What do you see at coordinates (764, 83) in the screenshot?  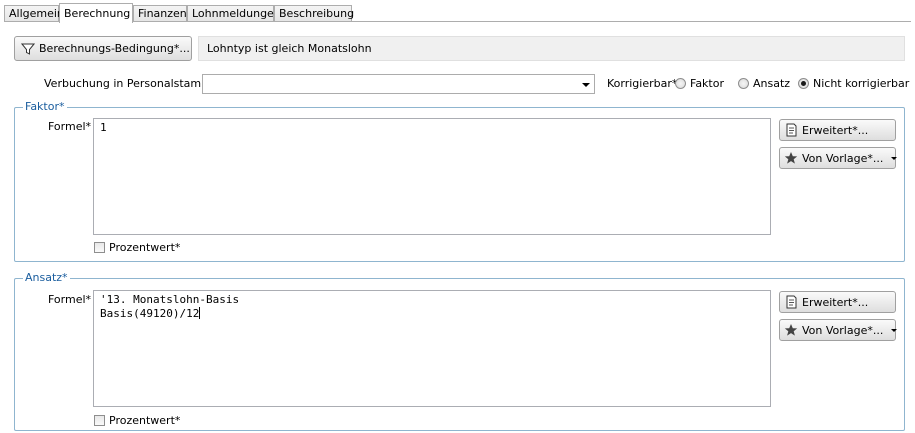 I see `radio-ansatz: Ansatz` at bounding box center [764, 83].